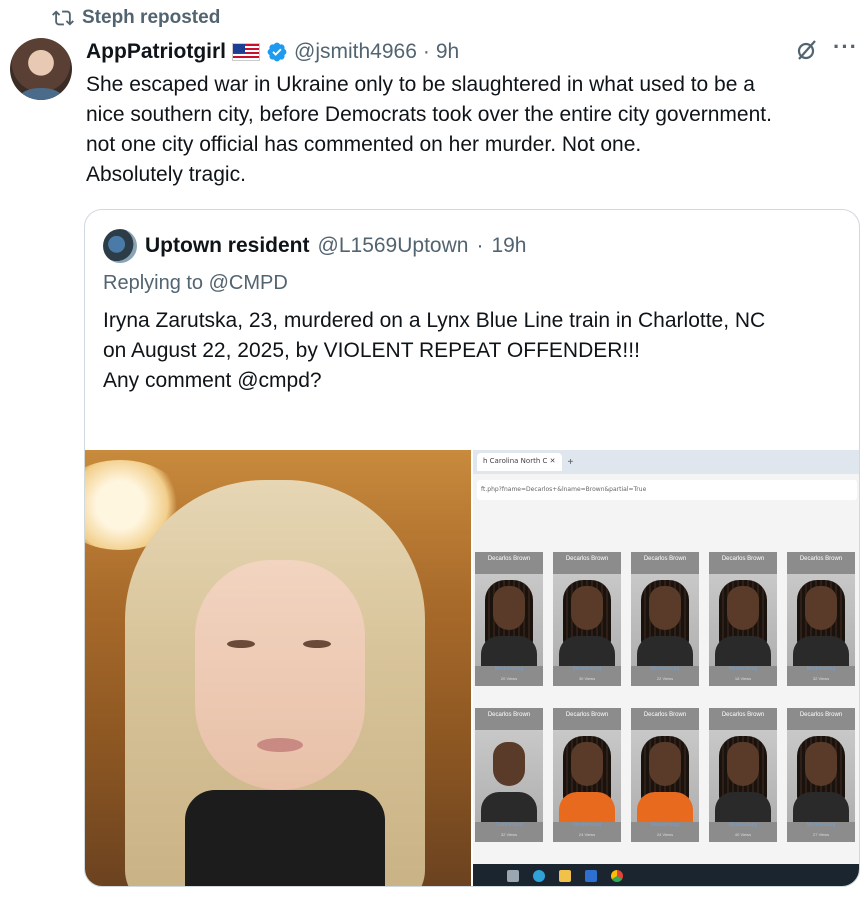 This screenshot has height=899, width=866. I want to click on mugshot-card: Decarlos Brown Mecklenburg 22 Views, so click(665, 619).